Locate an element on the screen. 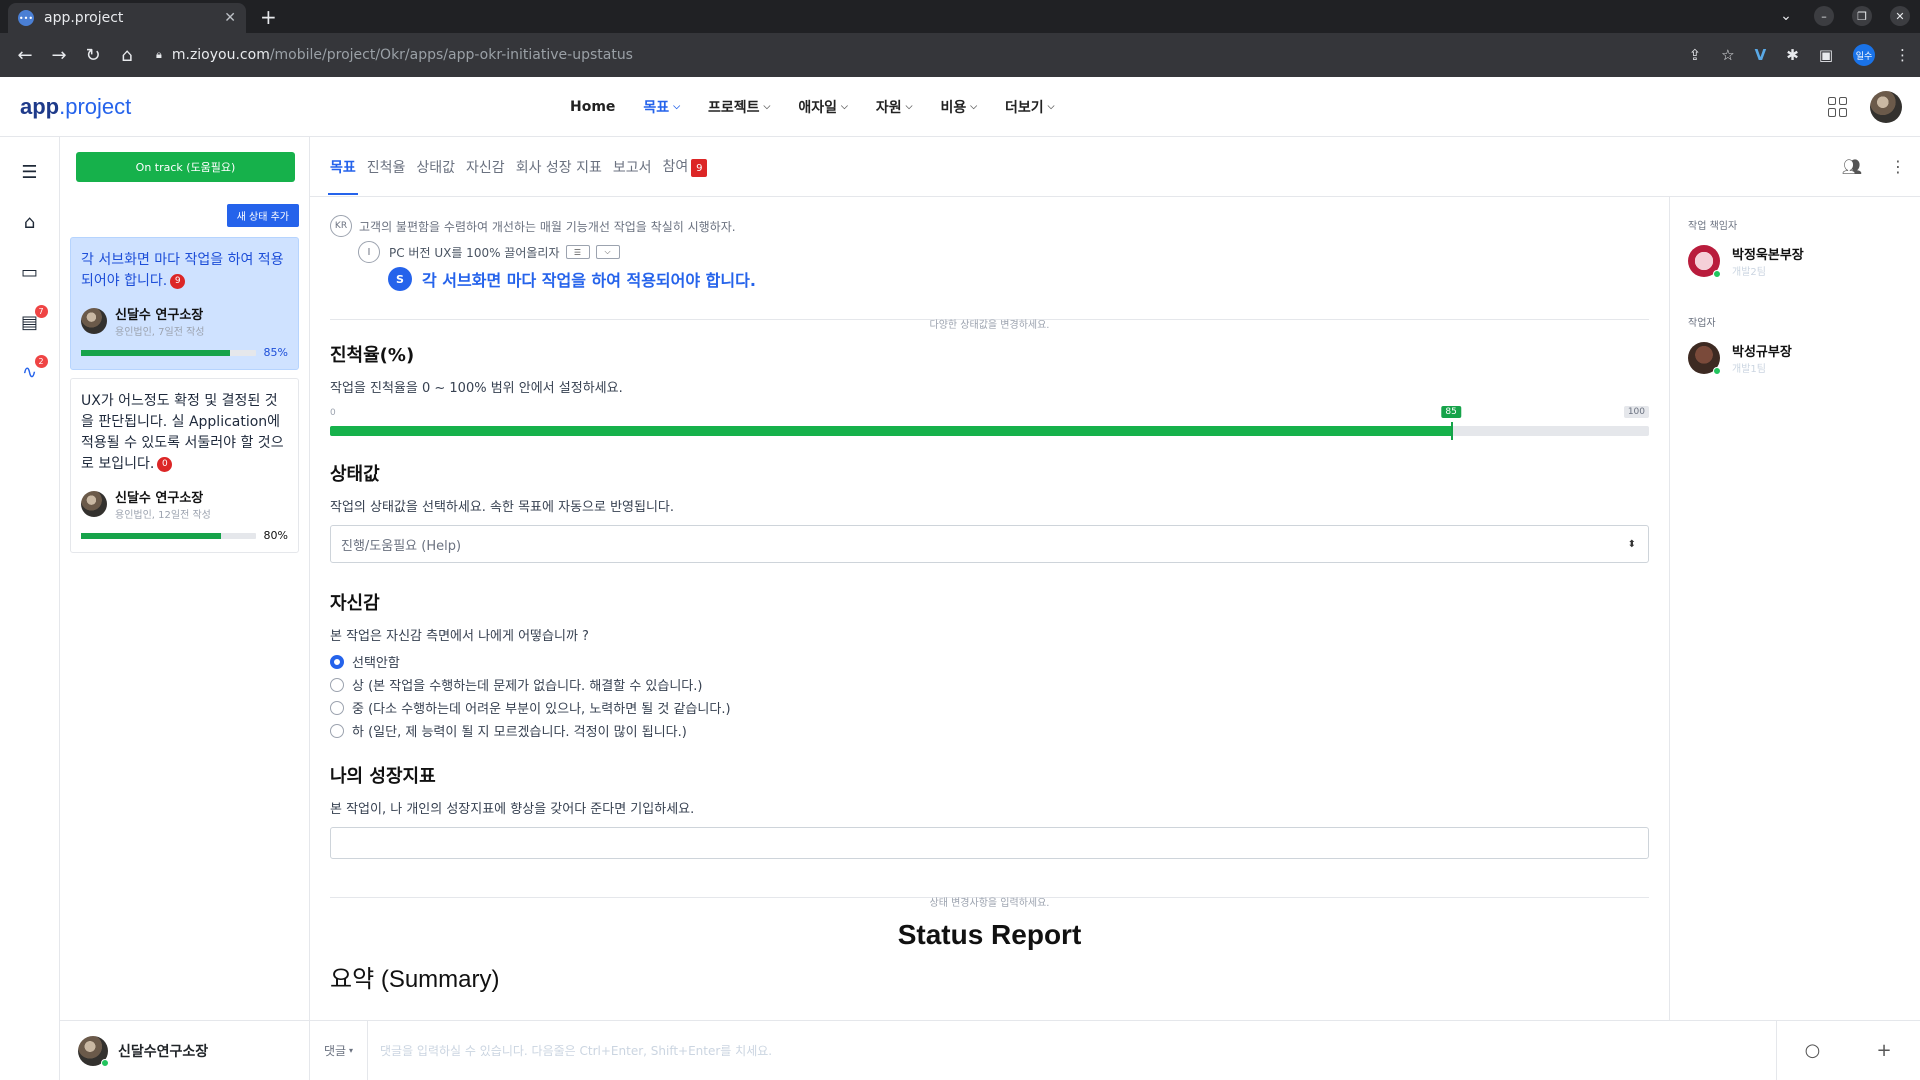  hamburger-menu-icon: ☰ is located at coordinates (30, 172).